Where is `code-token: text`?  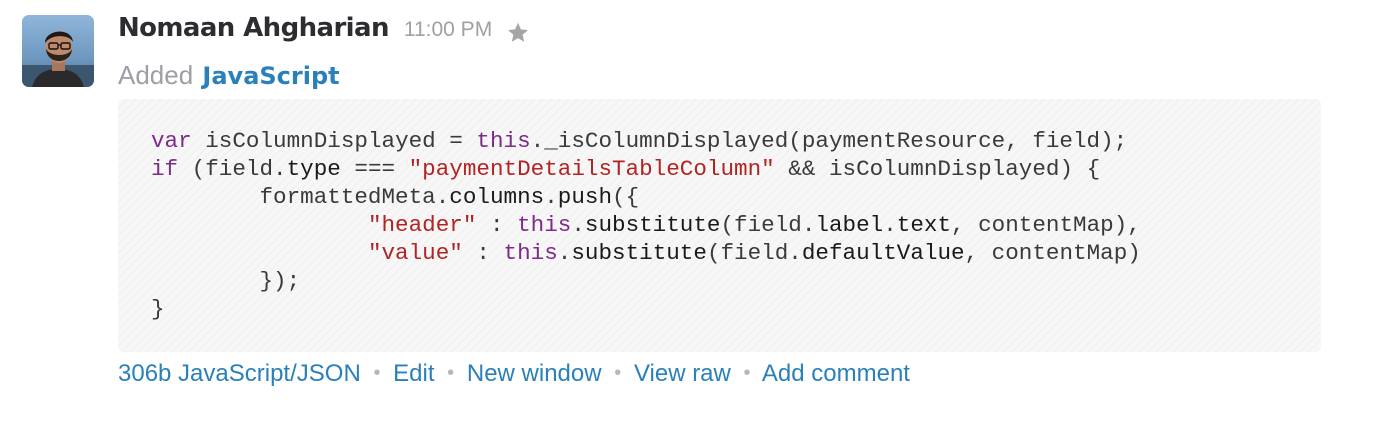
code-token: text is located at coordinates (923, 225).